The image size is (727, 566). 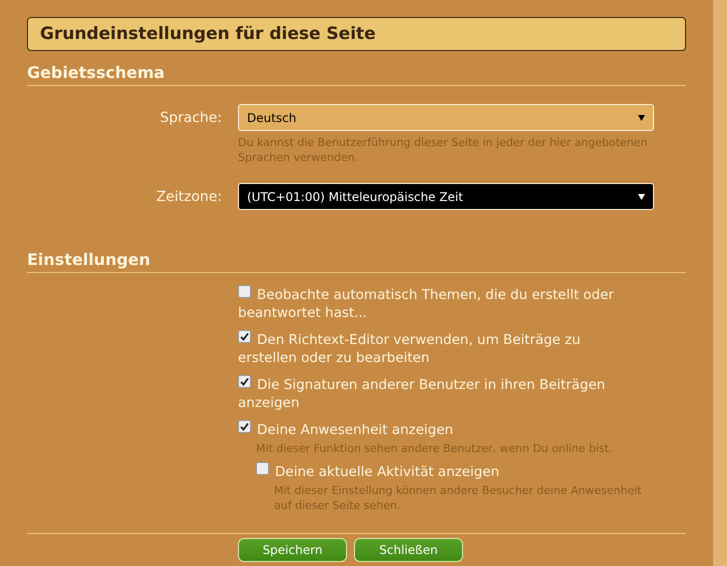 I want to click on select-field: (UTC+01:00) Mitteleuropäische Zeit, so click(x=446, y=196).